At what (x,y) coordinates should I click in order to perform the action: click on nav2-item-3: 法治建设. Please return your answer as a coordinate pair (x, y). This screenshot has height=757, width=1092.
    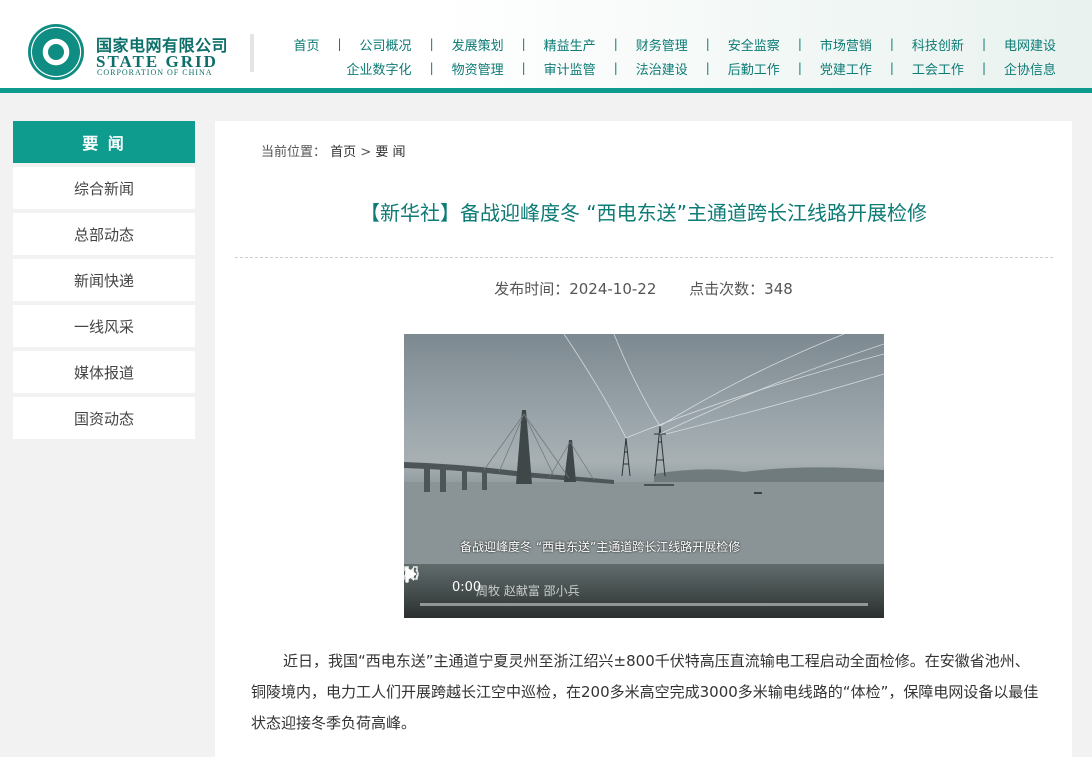
    Looking at the image, I should click on (662, 68).